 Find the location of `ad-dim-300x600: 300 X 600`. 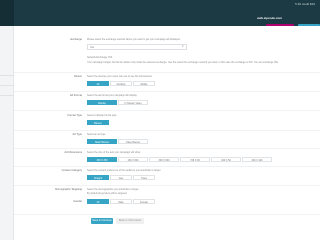

ad-dim-300x600: 300 X 600 is located at coordinates (164, 159).